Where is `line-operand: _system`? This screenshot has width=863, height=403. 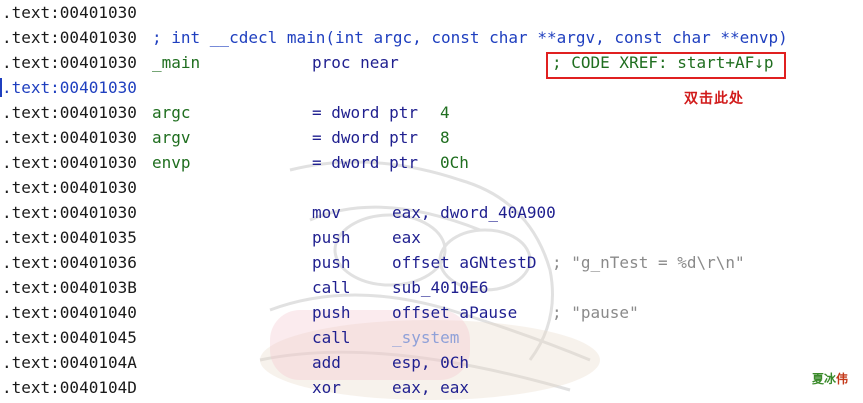 line-operand: _system is located at coordinates (425, 337).